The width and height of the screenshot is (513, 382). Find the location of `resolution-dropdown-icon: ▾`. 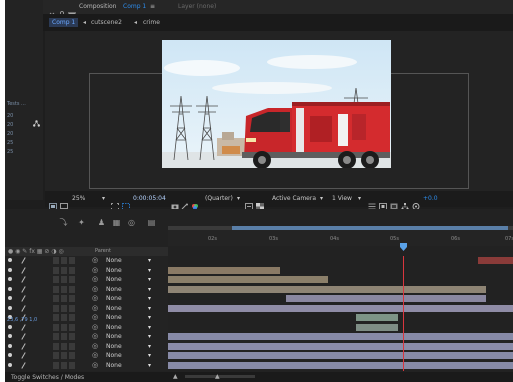

resolution-dropdown-icon: ▾ is located at coordinates (238, 198).